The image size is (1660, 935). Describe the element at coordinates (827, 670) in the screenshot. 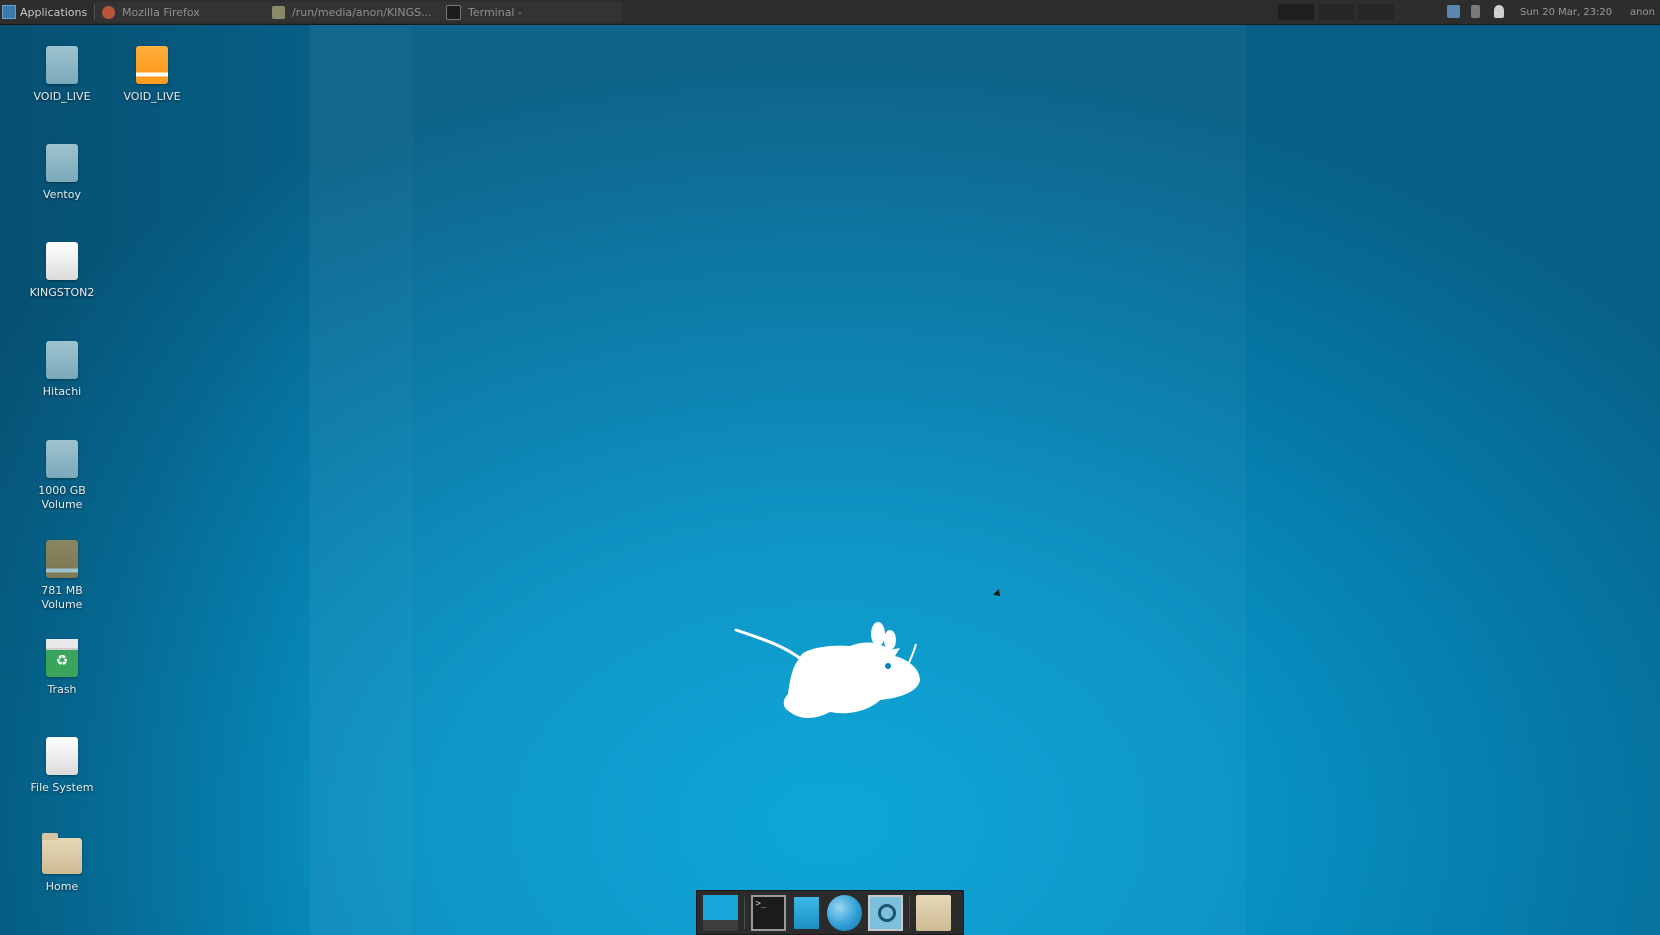

I see `xfce-mouse-logo` at that location.